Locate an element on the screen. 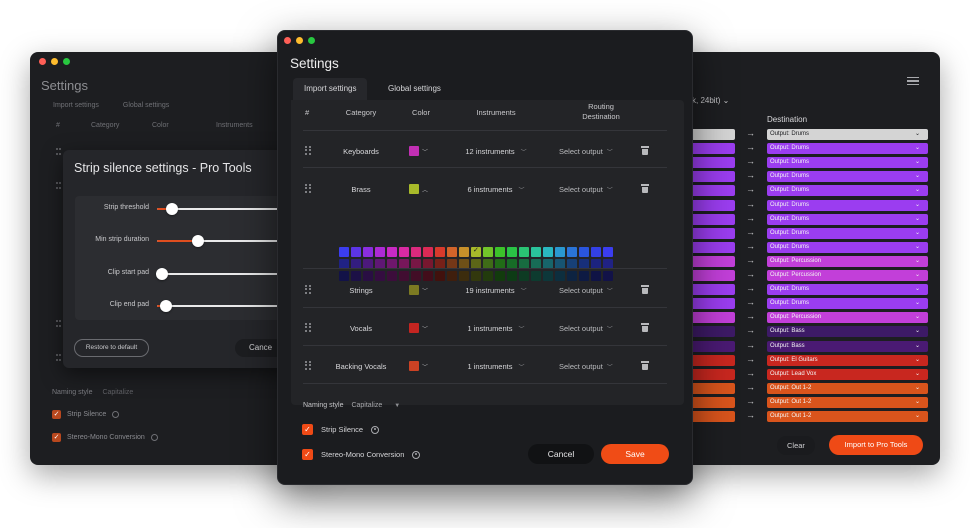 The width and height of the screenshot is (970, 528). instruments-select: 1 instruments ﹀ is located at coordinates (496, 328).